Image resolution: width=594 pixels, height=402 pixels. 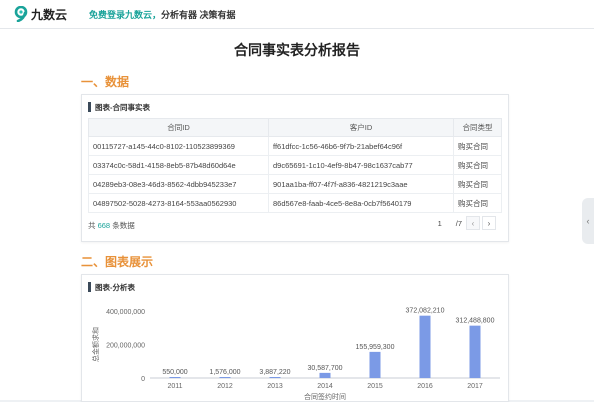 I want to click on report-title: 合同事实表分析报告, so click(x=297, y=50).